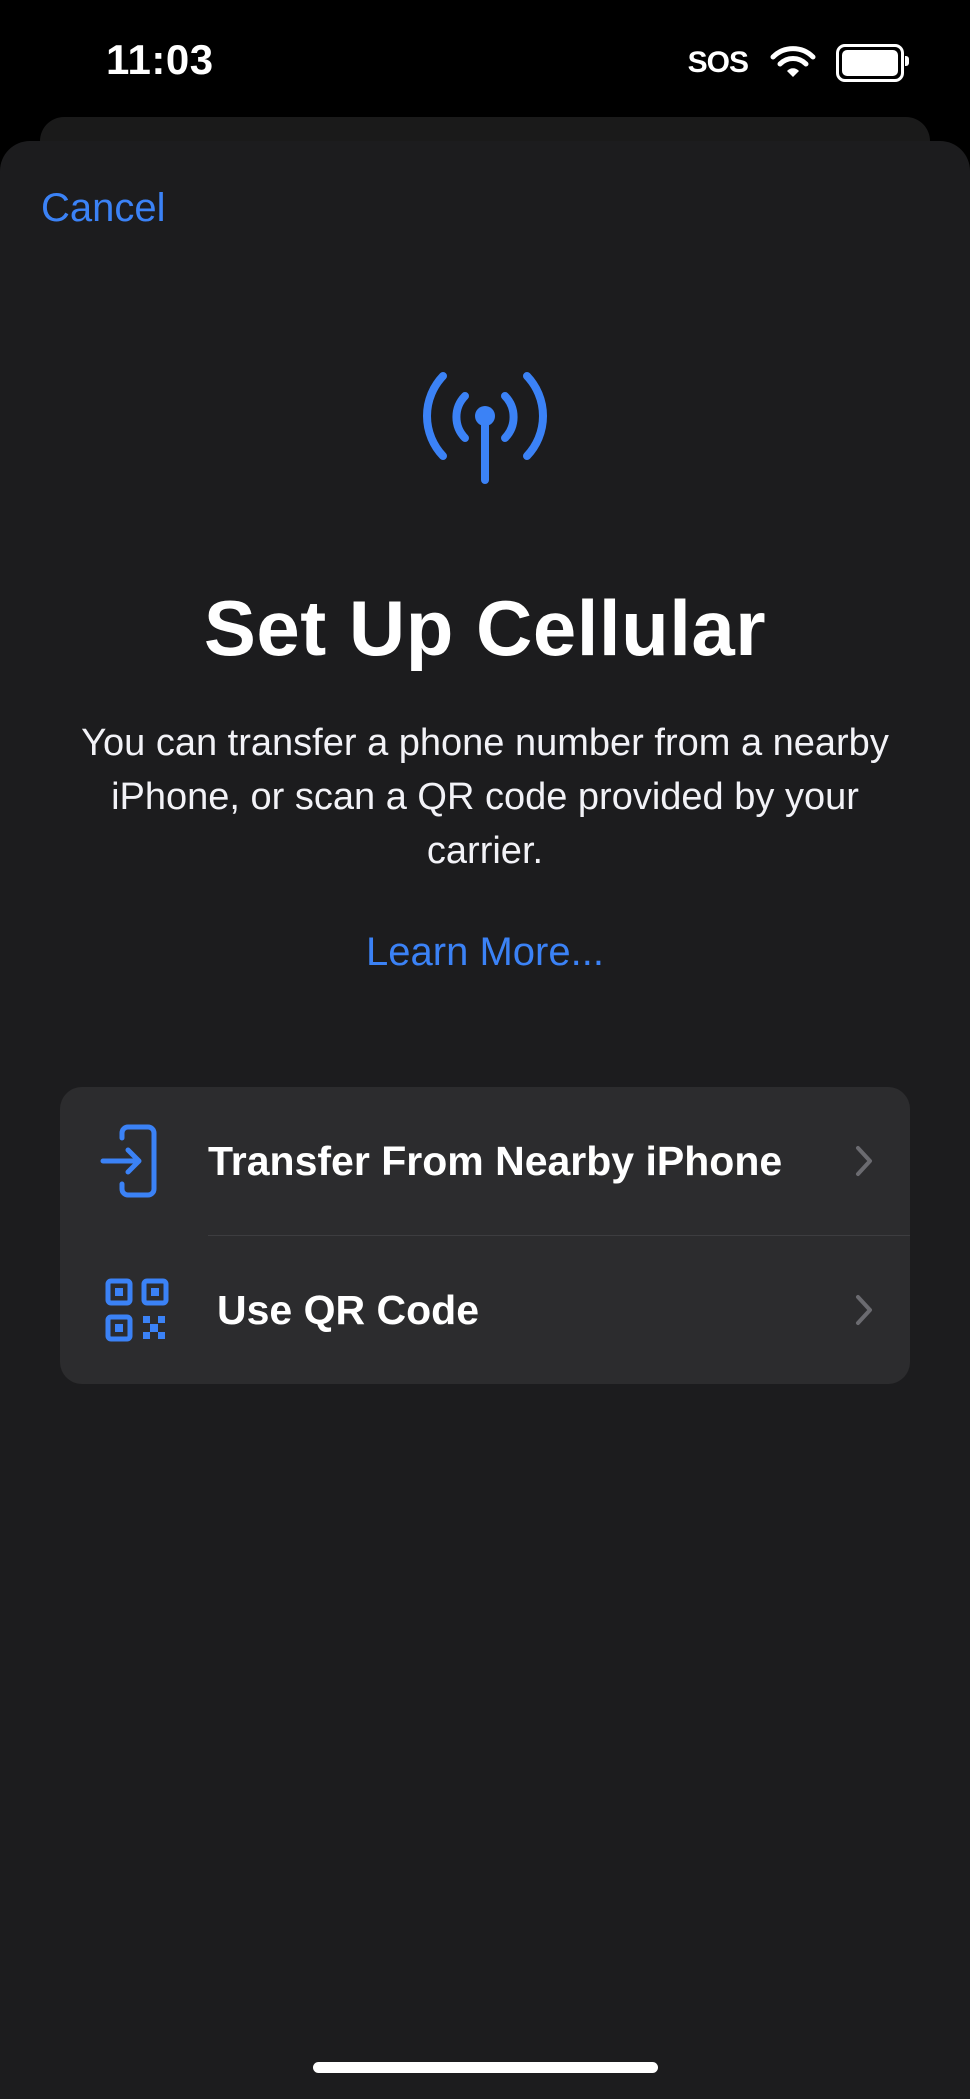  I want to click on sos-indicator: SOS, so click(718, 62).